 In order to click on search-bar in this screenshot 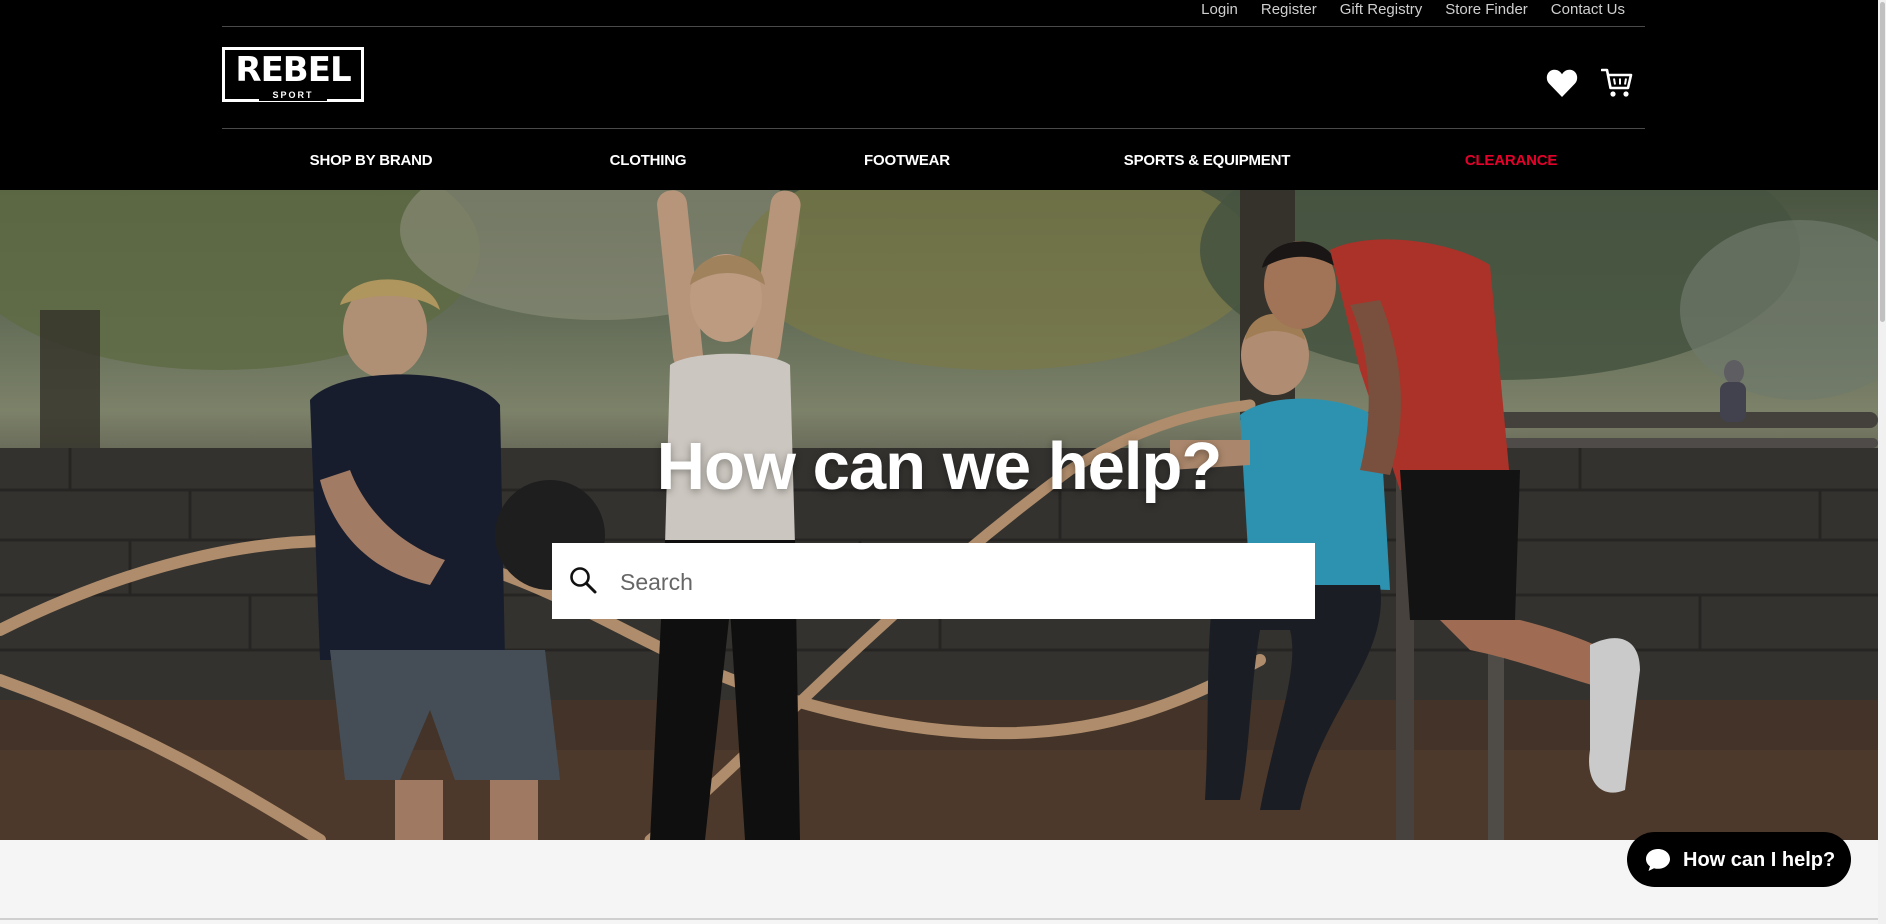, I will do `click(933, 582)`.